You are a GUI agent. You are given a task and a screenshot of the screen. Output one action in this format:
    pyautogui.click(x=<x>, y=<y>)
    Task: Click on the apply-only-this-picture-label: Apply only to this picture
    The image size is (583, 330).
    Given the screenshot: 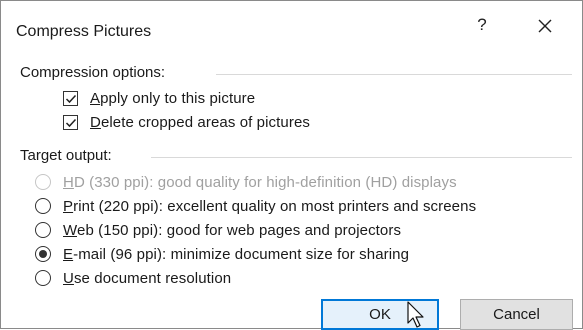 What is the action you would take?
    pyautogui.click(x=173, y=98)
    